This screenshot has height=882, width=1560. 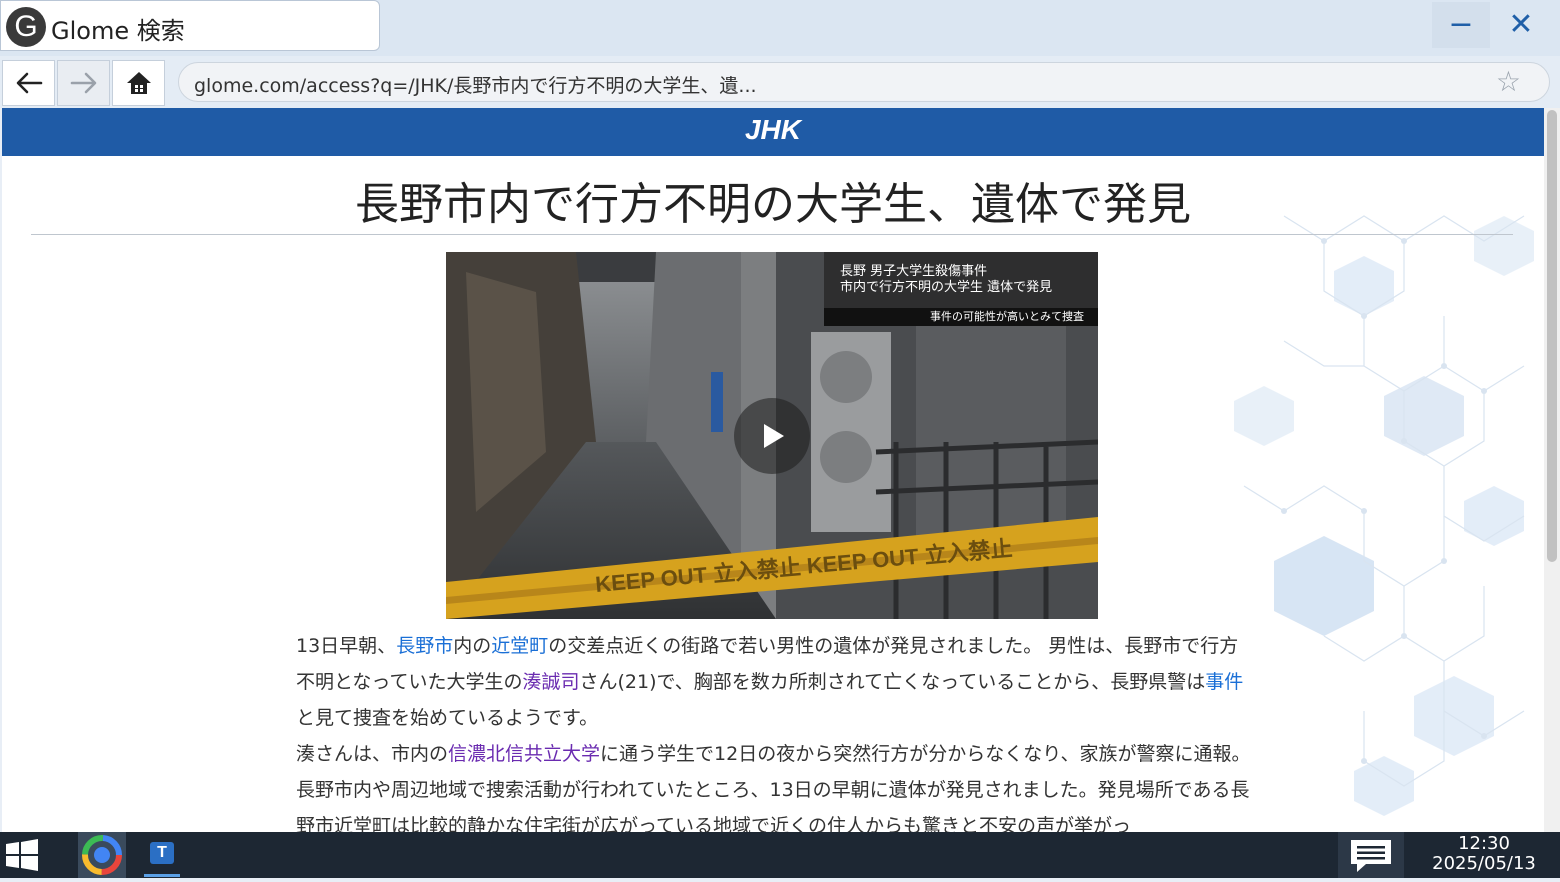 What do you see at coordinates (1484, 843) in the screenshot?
I see `clock-time: 12:30` at bounding box center [1484, 843].